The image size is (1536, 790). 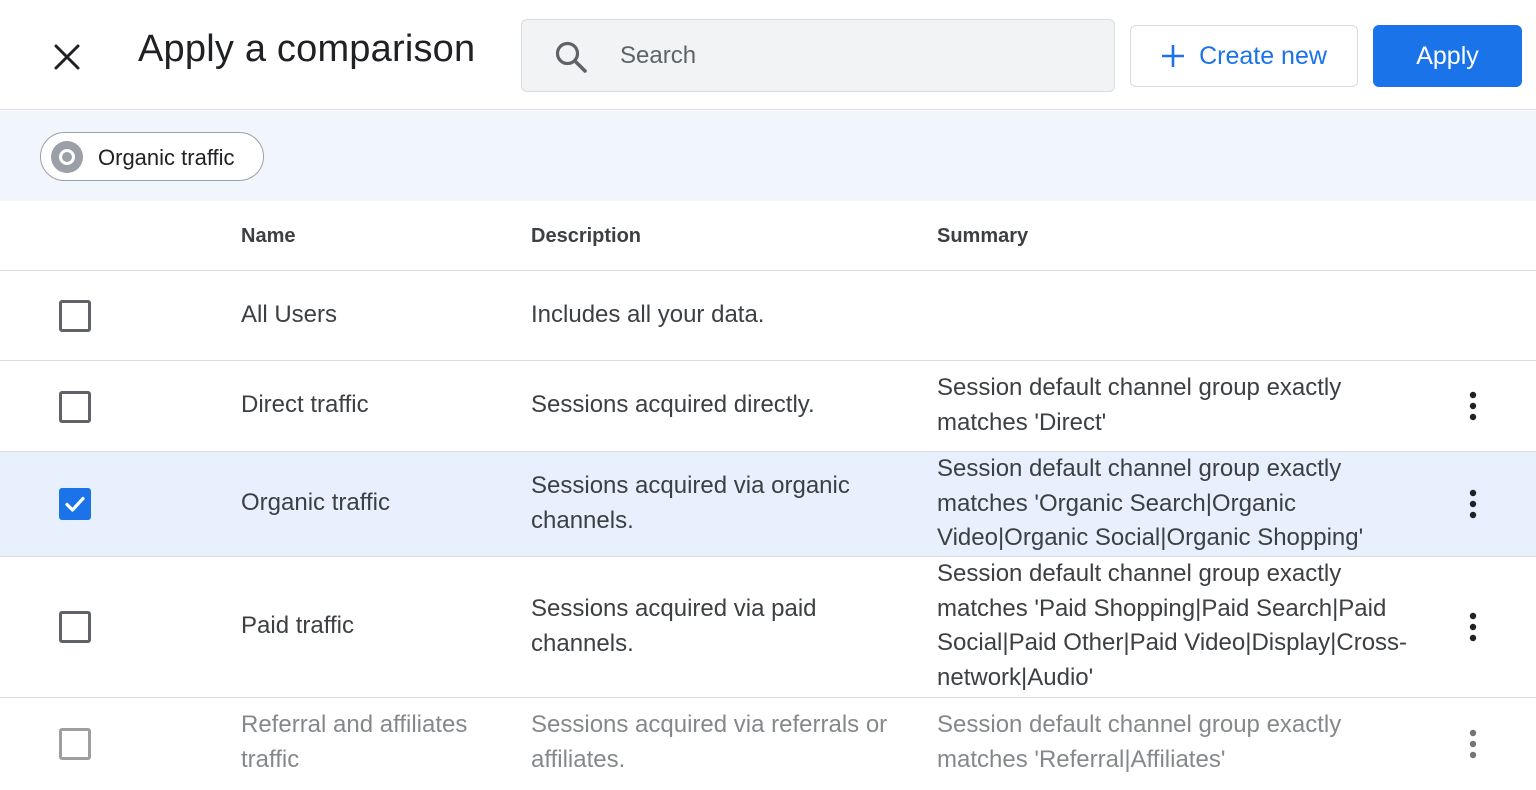 I want to click on search-icon, so click(x=571, y=57).